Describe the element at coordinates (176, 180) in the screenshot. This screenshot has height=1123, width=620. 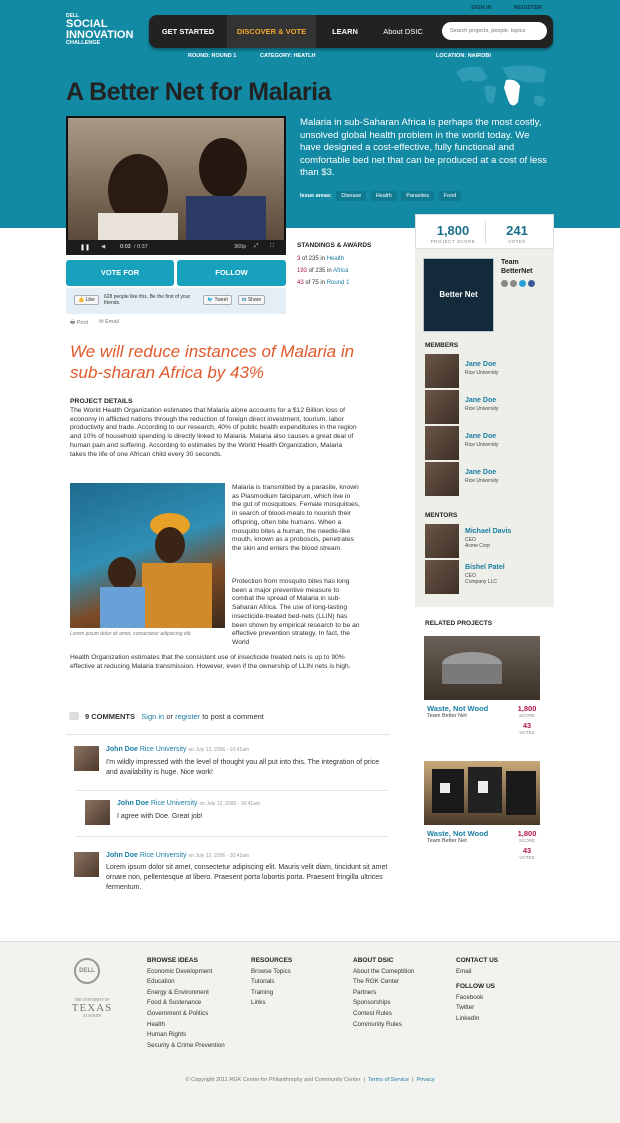
I see `video-frame` at that location.